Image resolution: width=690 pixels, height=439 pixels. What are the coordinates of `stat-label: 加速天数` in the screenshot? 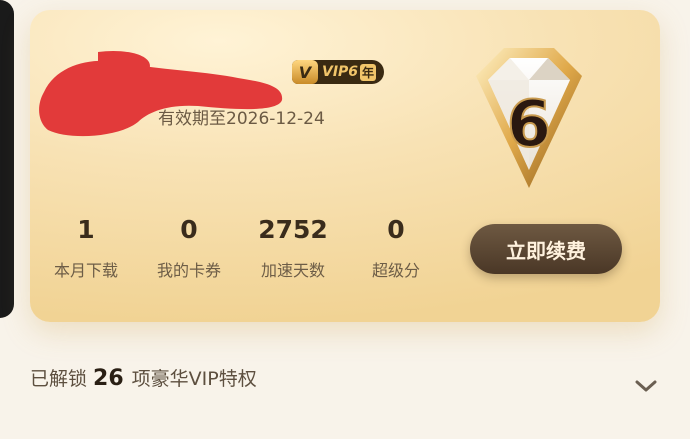 It's located at (292, 270).